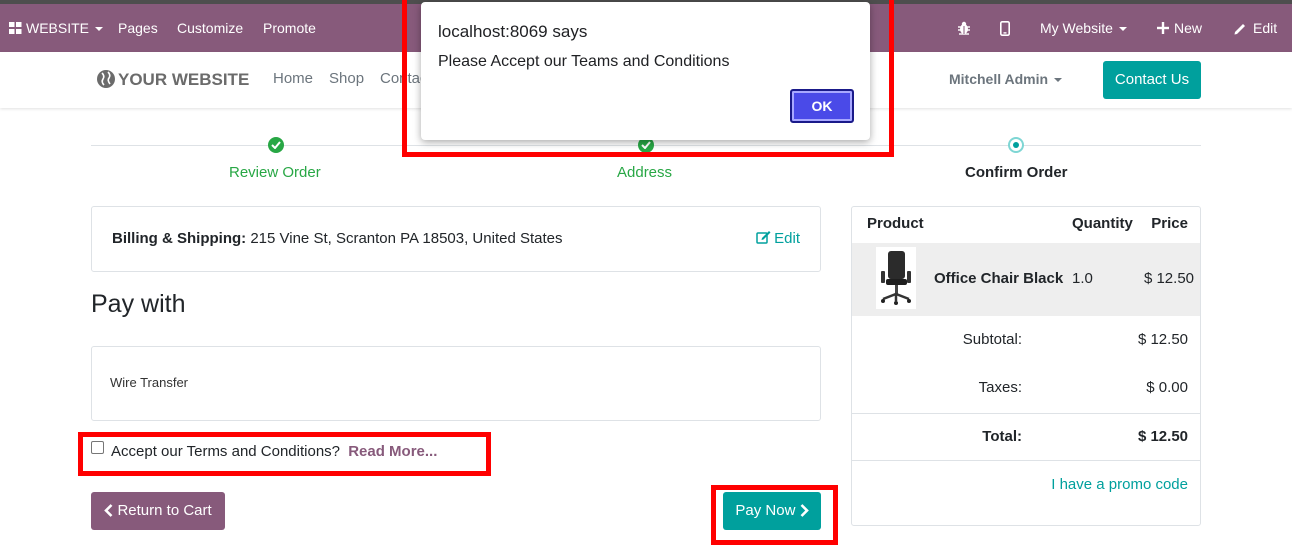  I want to click on edit-address-label: Edit, so click(787, 238).